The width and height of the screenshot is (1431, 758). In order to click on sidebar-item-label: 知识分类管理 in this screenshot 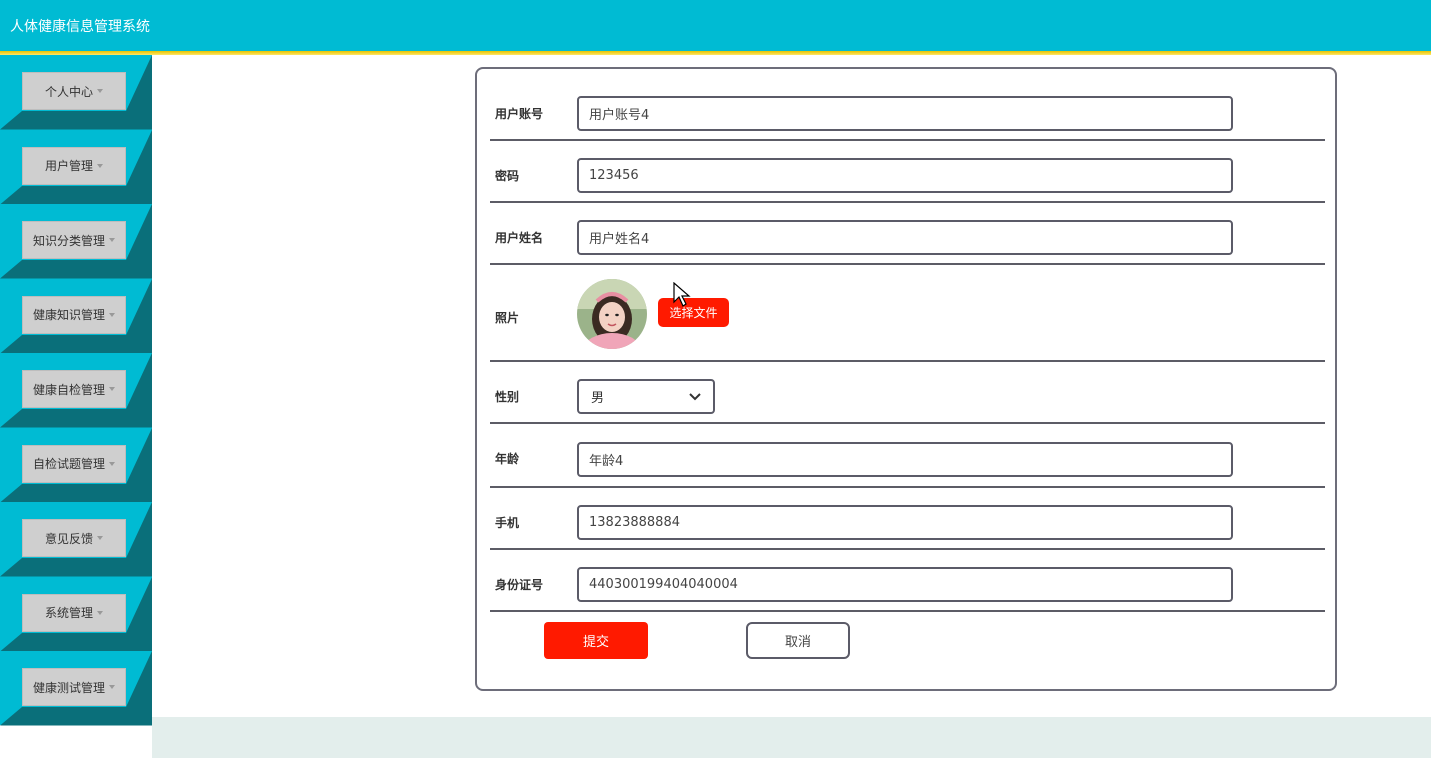, I will do `click(68, 240)`.